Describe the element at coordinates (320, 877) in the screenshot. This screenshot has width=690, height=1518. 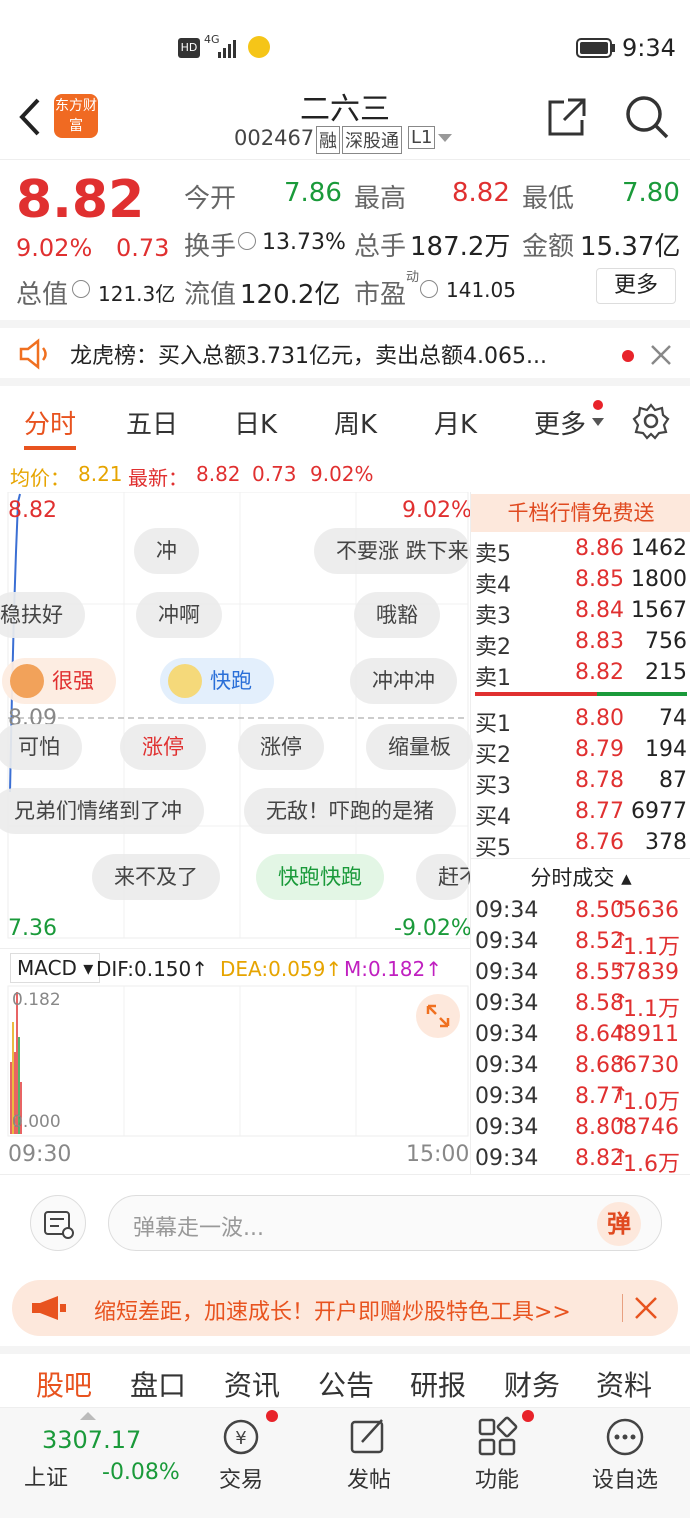
I see `danmaku-bubble: 快跑快跑` at that location.